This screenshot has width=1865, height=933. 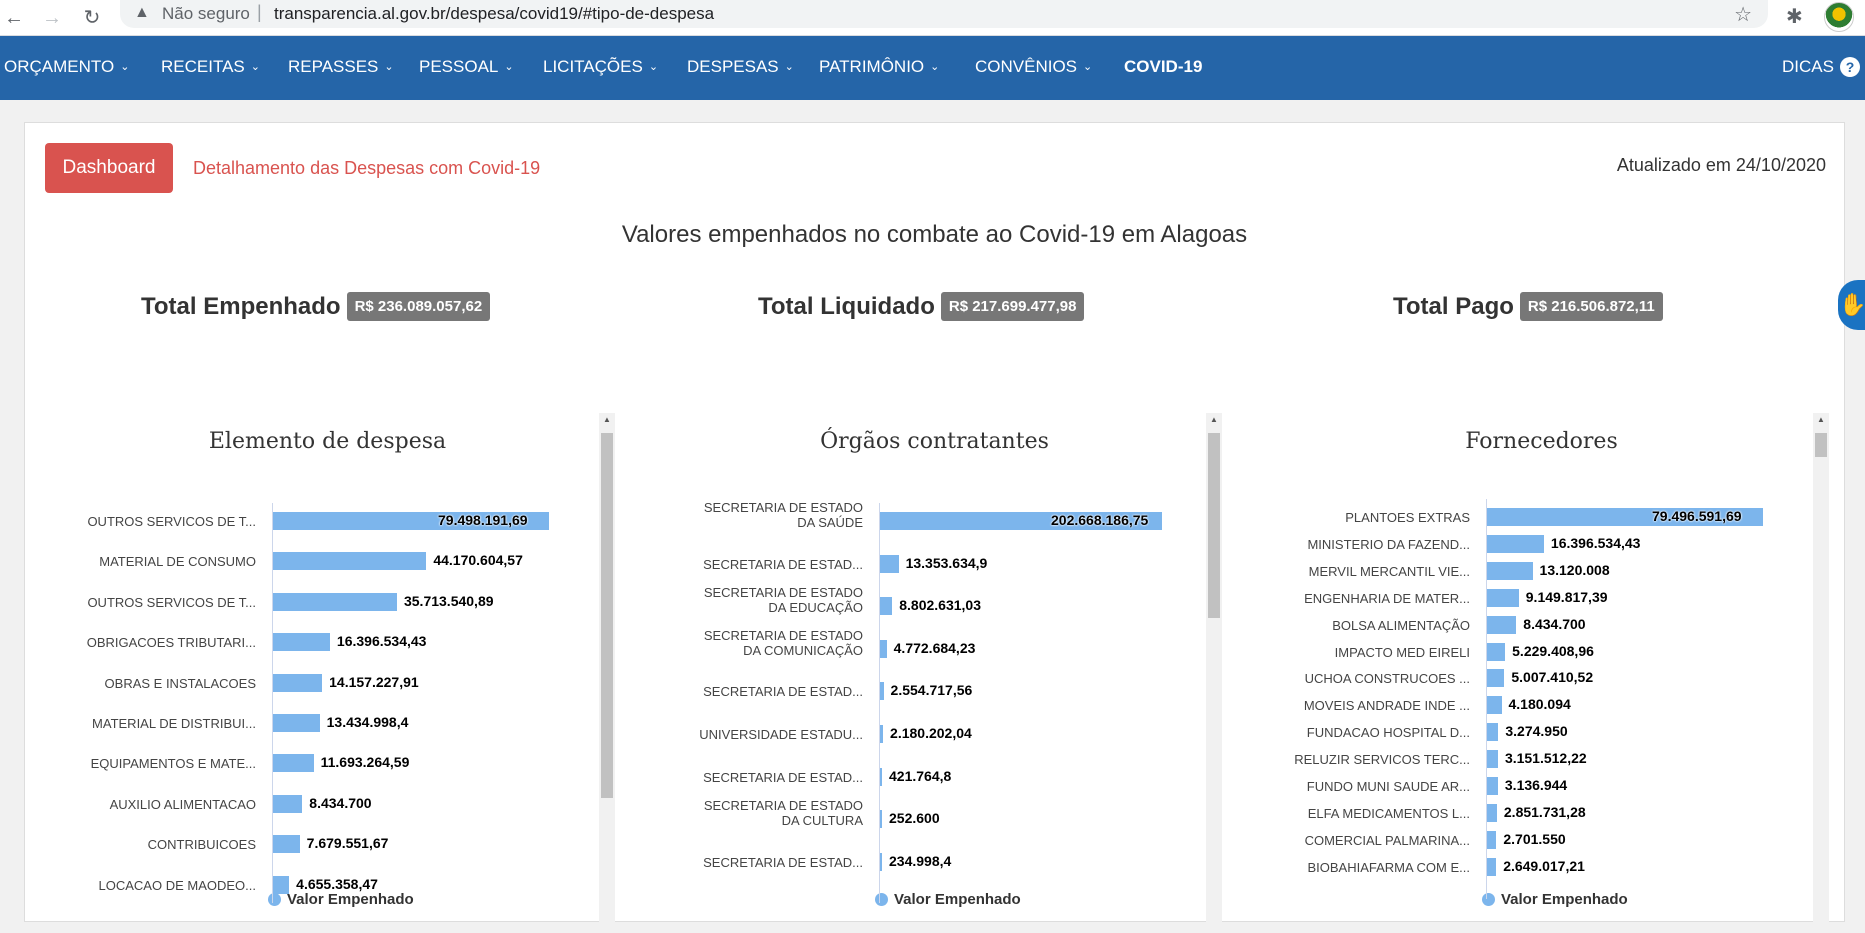 I want to click on nav-receitas: RECEITAS ⌄, so click(x=210, y=67).